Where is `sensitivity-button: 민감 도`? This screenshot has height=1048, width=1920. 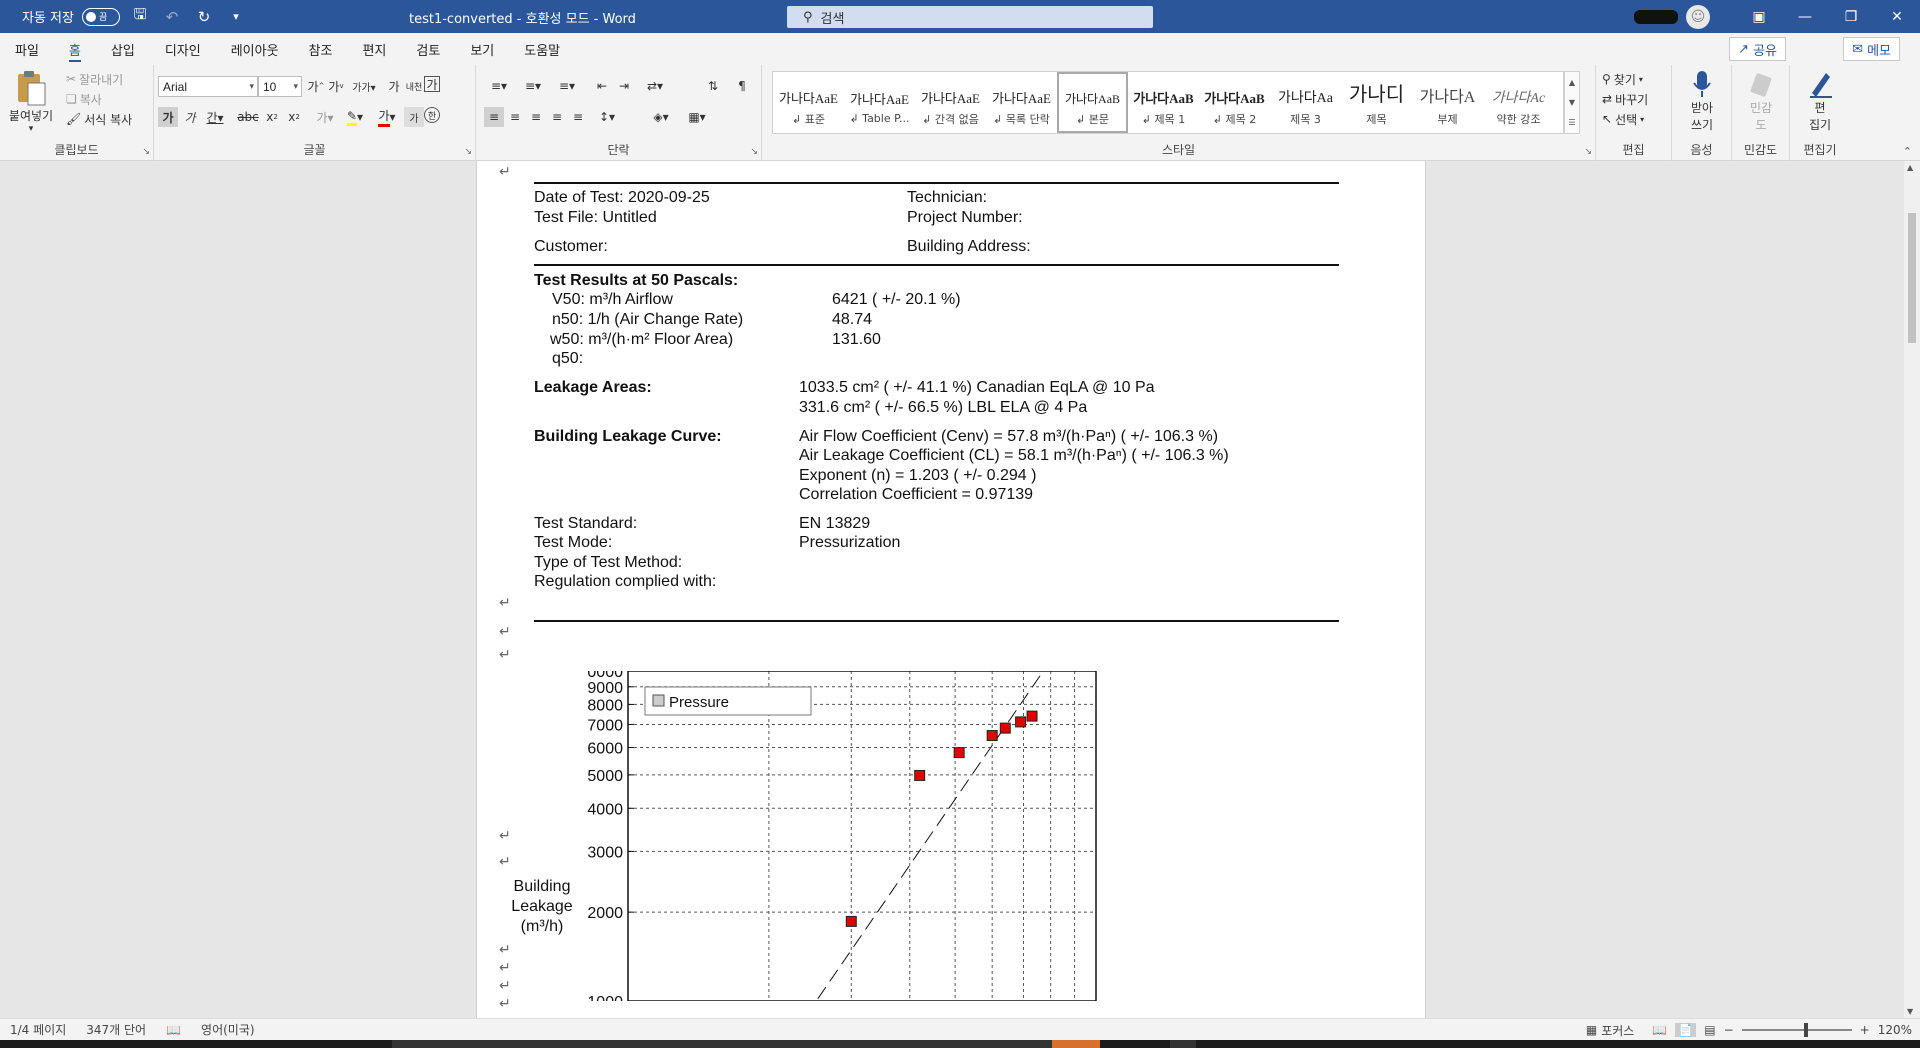
sensitivity-button: 민감 도 is located at coordinates (1761, 101).